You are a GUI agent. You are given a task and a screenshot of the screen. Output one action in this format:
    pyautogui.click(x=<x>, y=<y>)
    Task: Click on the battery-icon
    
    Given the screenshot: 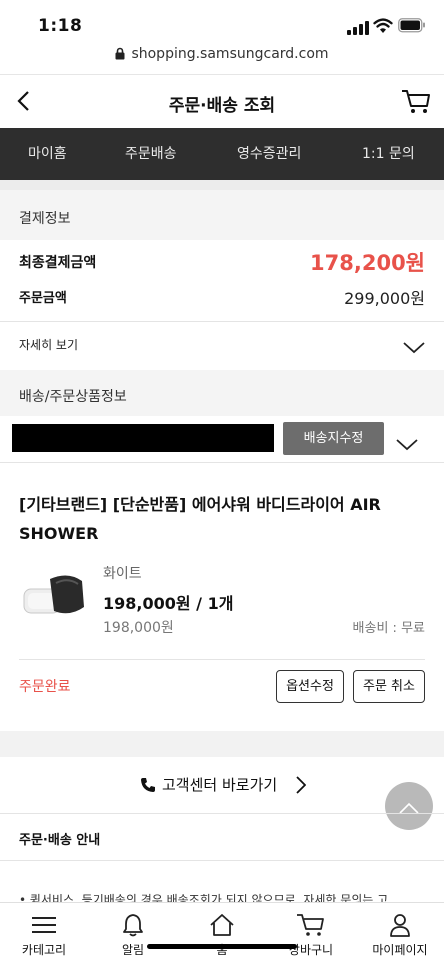 What is the action you would take?
    pyautogui.click(x=412, y=27)
    